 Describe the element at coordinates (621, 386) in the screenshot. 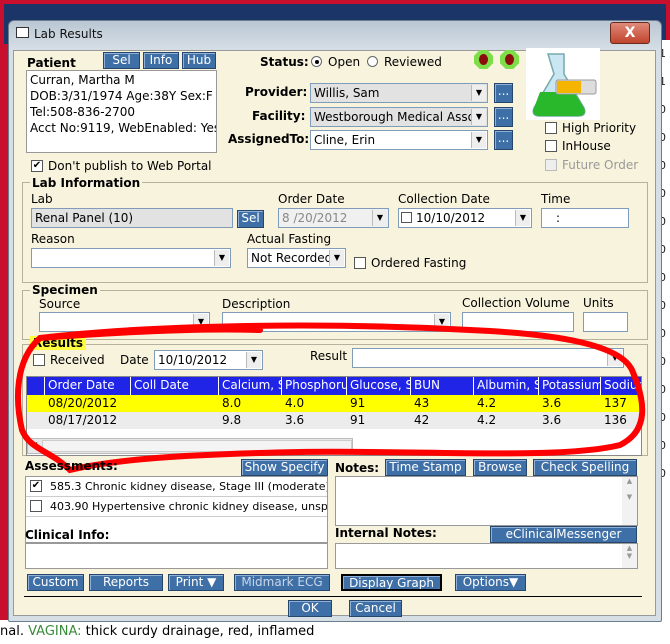

I see `column-header: Sodium` at that location.